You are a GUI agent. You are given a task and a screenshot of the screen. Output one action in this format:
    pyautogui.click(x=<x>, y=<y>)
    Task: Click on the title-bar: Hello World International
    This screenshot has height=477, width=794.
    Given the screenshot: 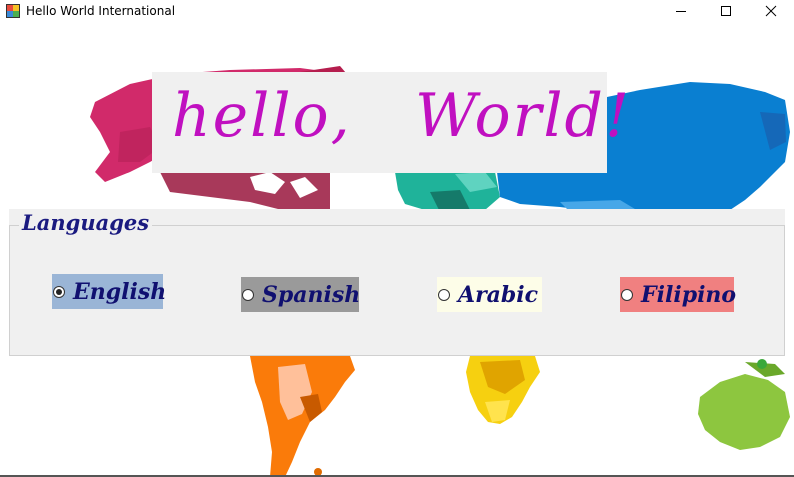 What is the action you would take?
    pyautogui.click(x=397, y=11)
    